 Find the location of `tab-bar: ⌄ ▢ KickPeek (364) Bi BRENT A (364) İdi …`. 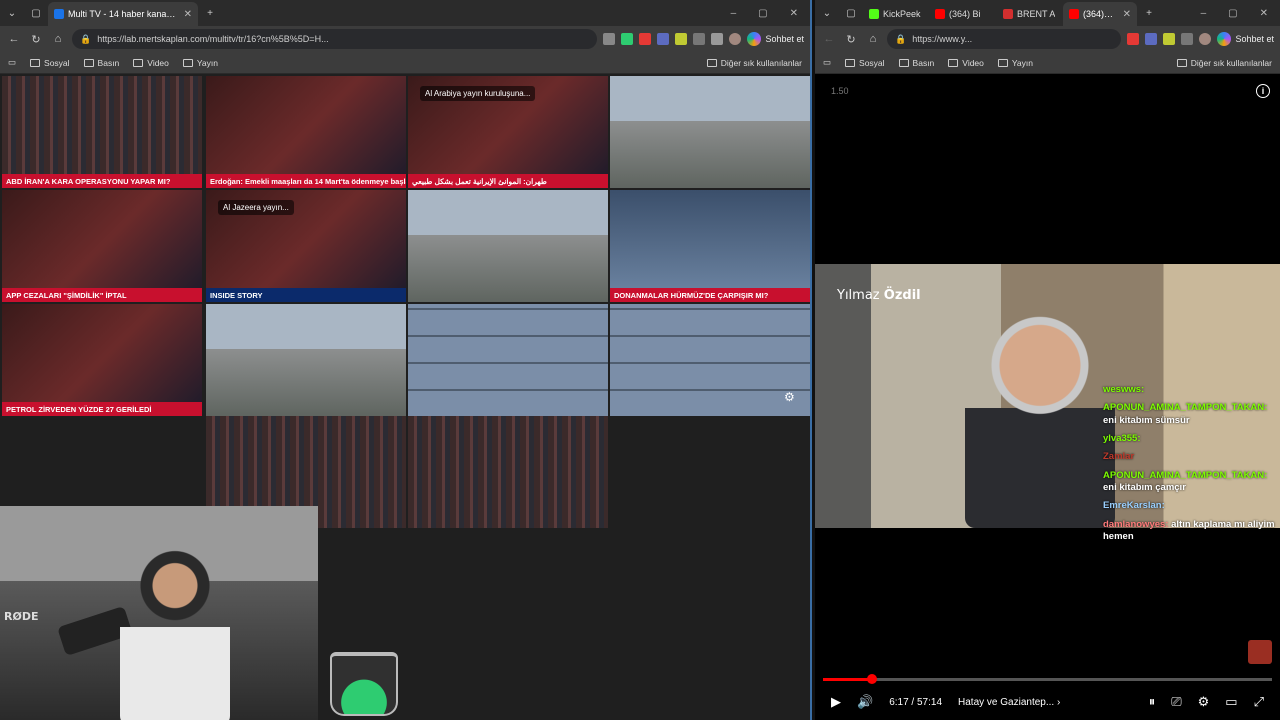

tab-bar: ⌄ ▢ KickPeek (364) Bi BRENT A (364) İdi … is located at coordinates (1047, 13).